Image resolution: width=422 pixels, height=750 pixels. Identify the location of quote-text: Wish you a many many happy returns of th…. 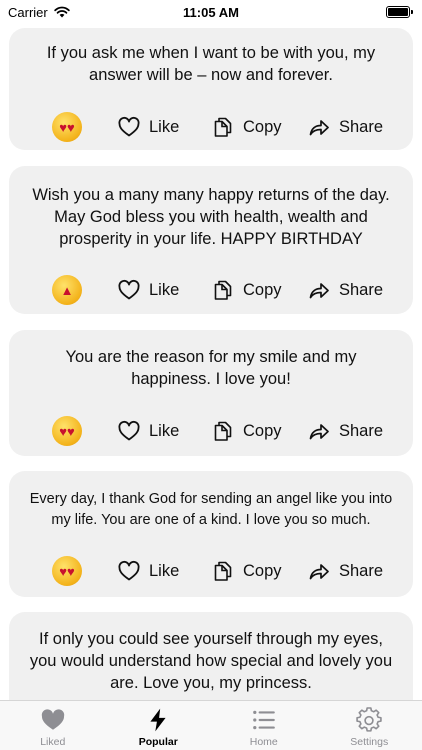
(211, 217).